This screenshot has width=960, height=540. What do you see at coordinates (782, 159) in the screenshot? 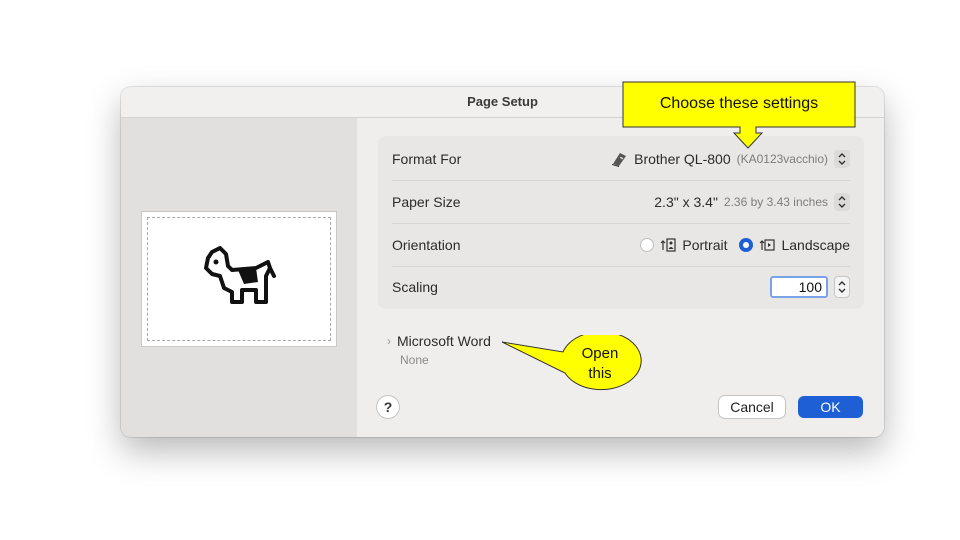
I see `printer-host: (KA0123vacchio)` at bounding box center [782, 159].